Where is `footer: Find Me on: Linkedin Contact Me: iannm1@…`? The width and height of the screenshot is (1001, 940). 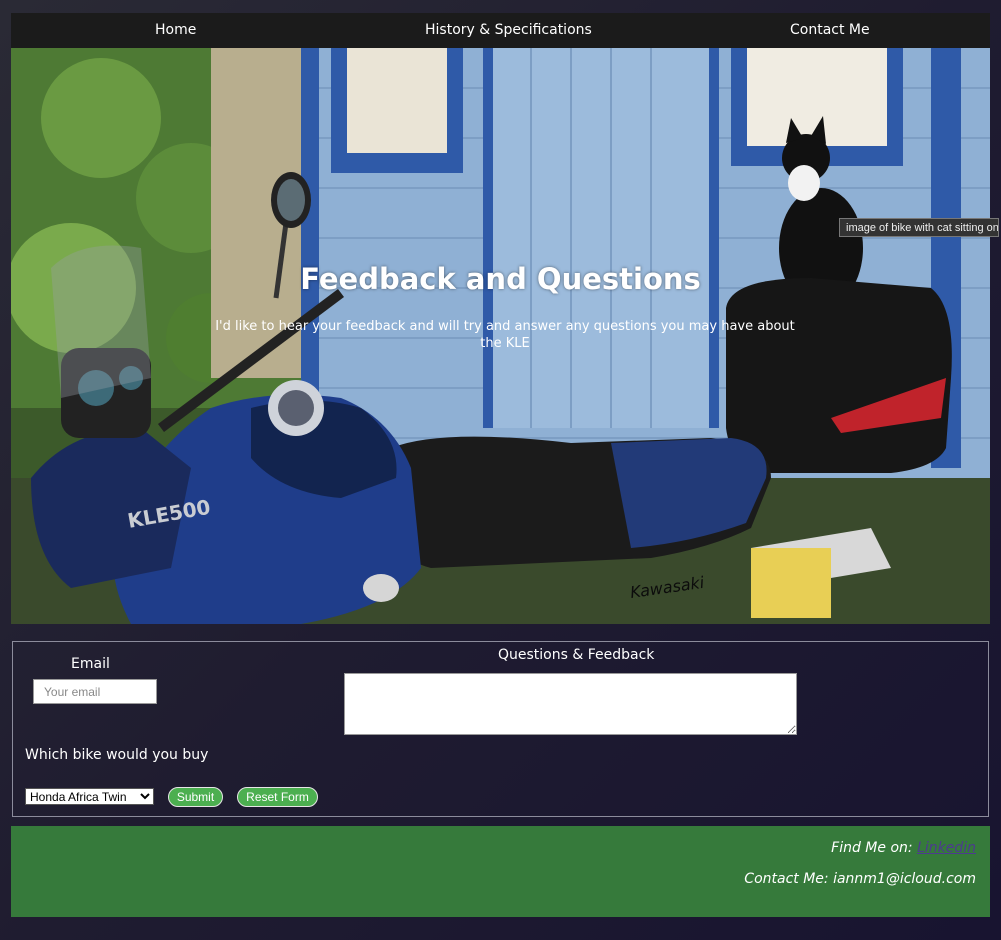 footer: Find Me on: Linkedin Contact Me: iannm1@… is located at coordinates (500, 871).